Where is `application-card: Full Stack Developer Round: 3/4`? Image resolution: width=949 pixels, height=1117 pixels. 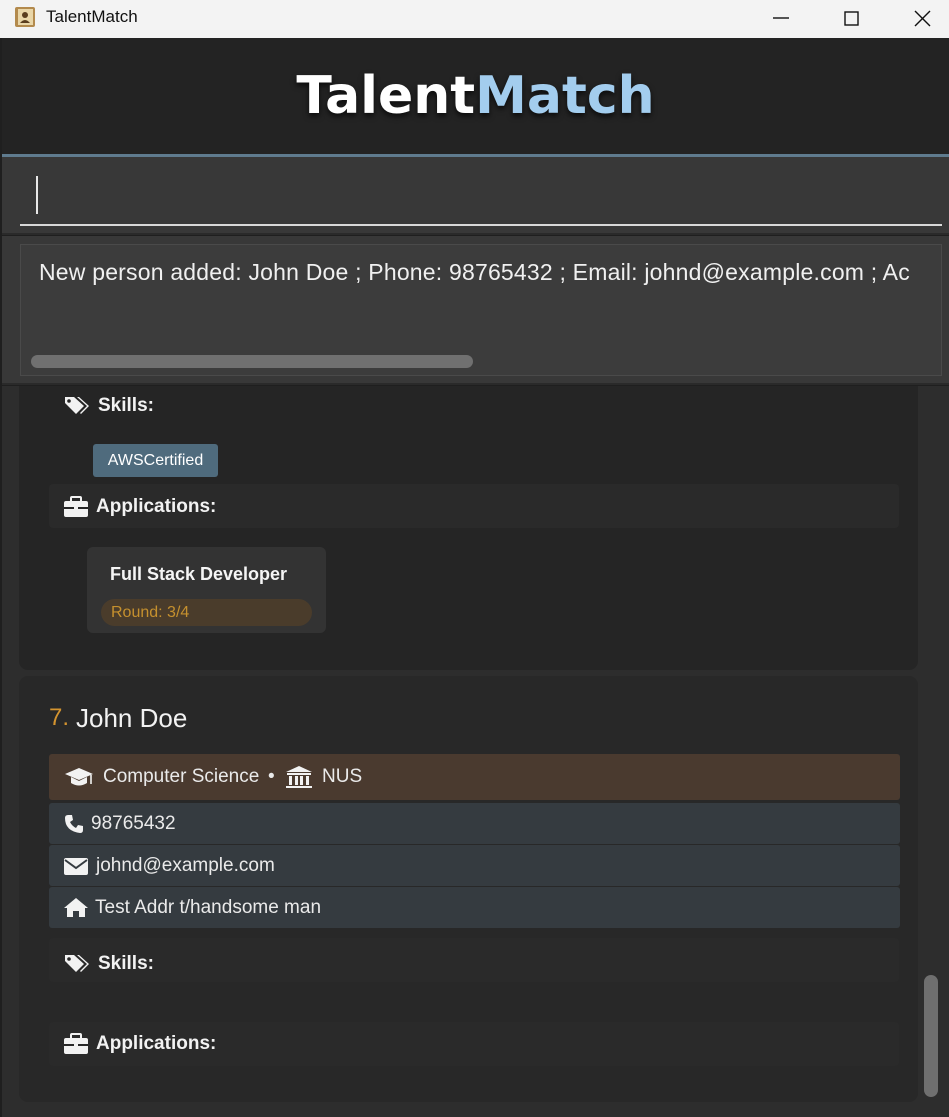
application-card: Full Stack Developer Round: 3/4 is located at coordinates (206, 590).